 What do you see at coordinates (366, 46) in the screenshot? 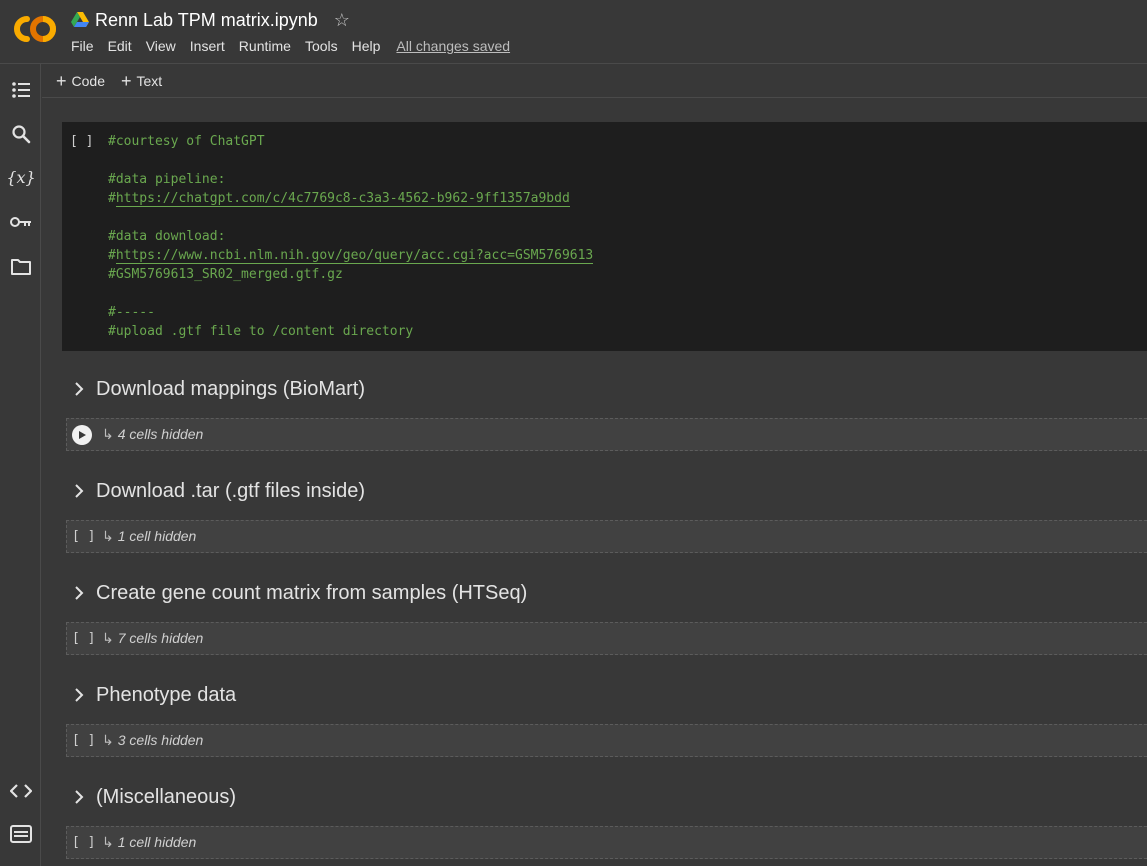
I see `menu-help: Help` at bounding box center [366, 46].